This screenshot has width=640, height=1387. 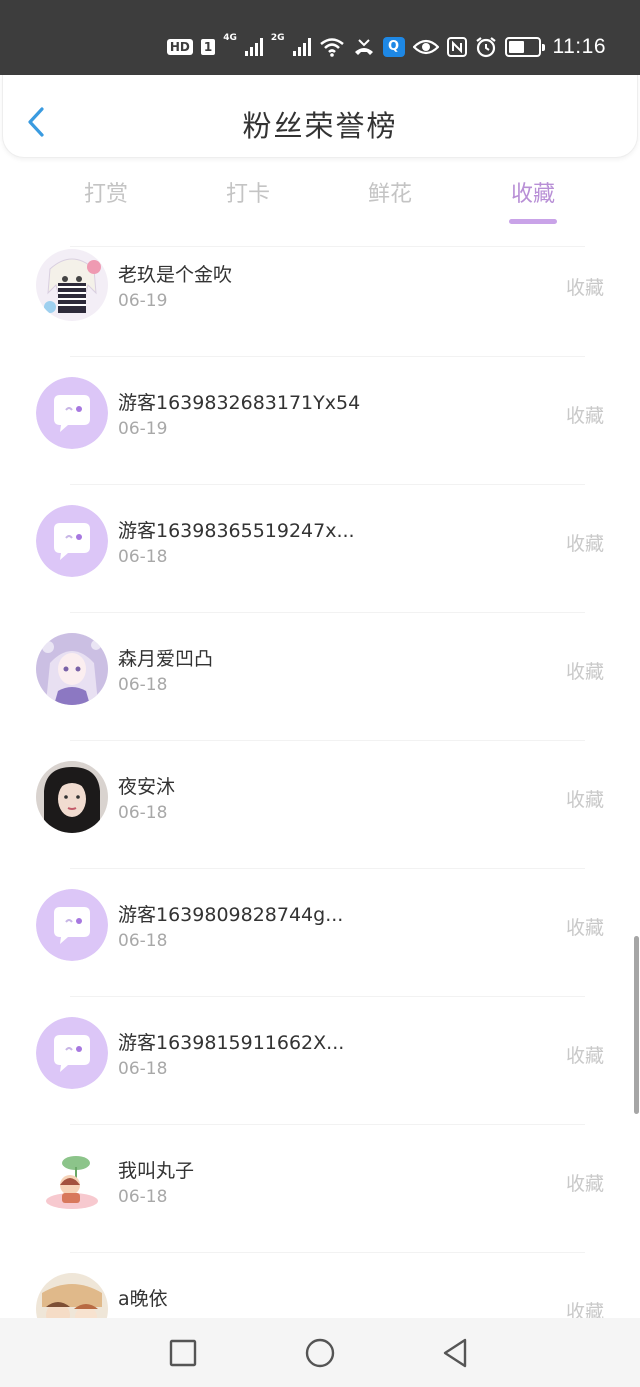 What do you see at coordinates (147, 787) in the screenshot?
I see `user-name: 夜安沐` at bounding box center [147, 787].